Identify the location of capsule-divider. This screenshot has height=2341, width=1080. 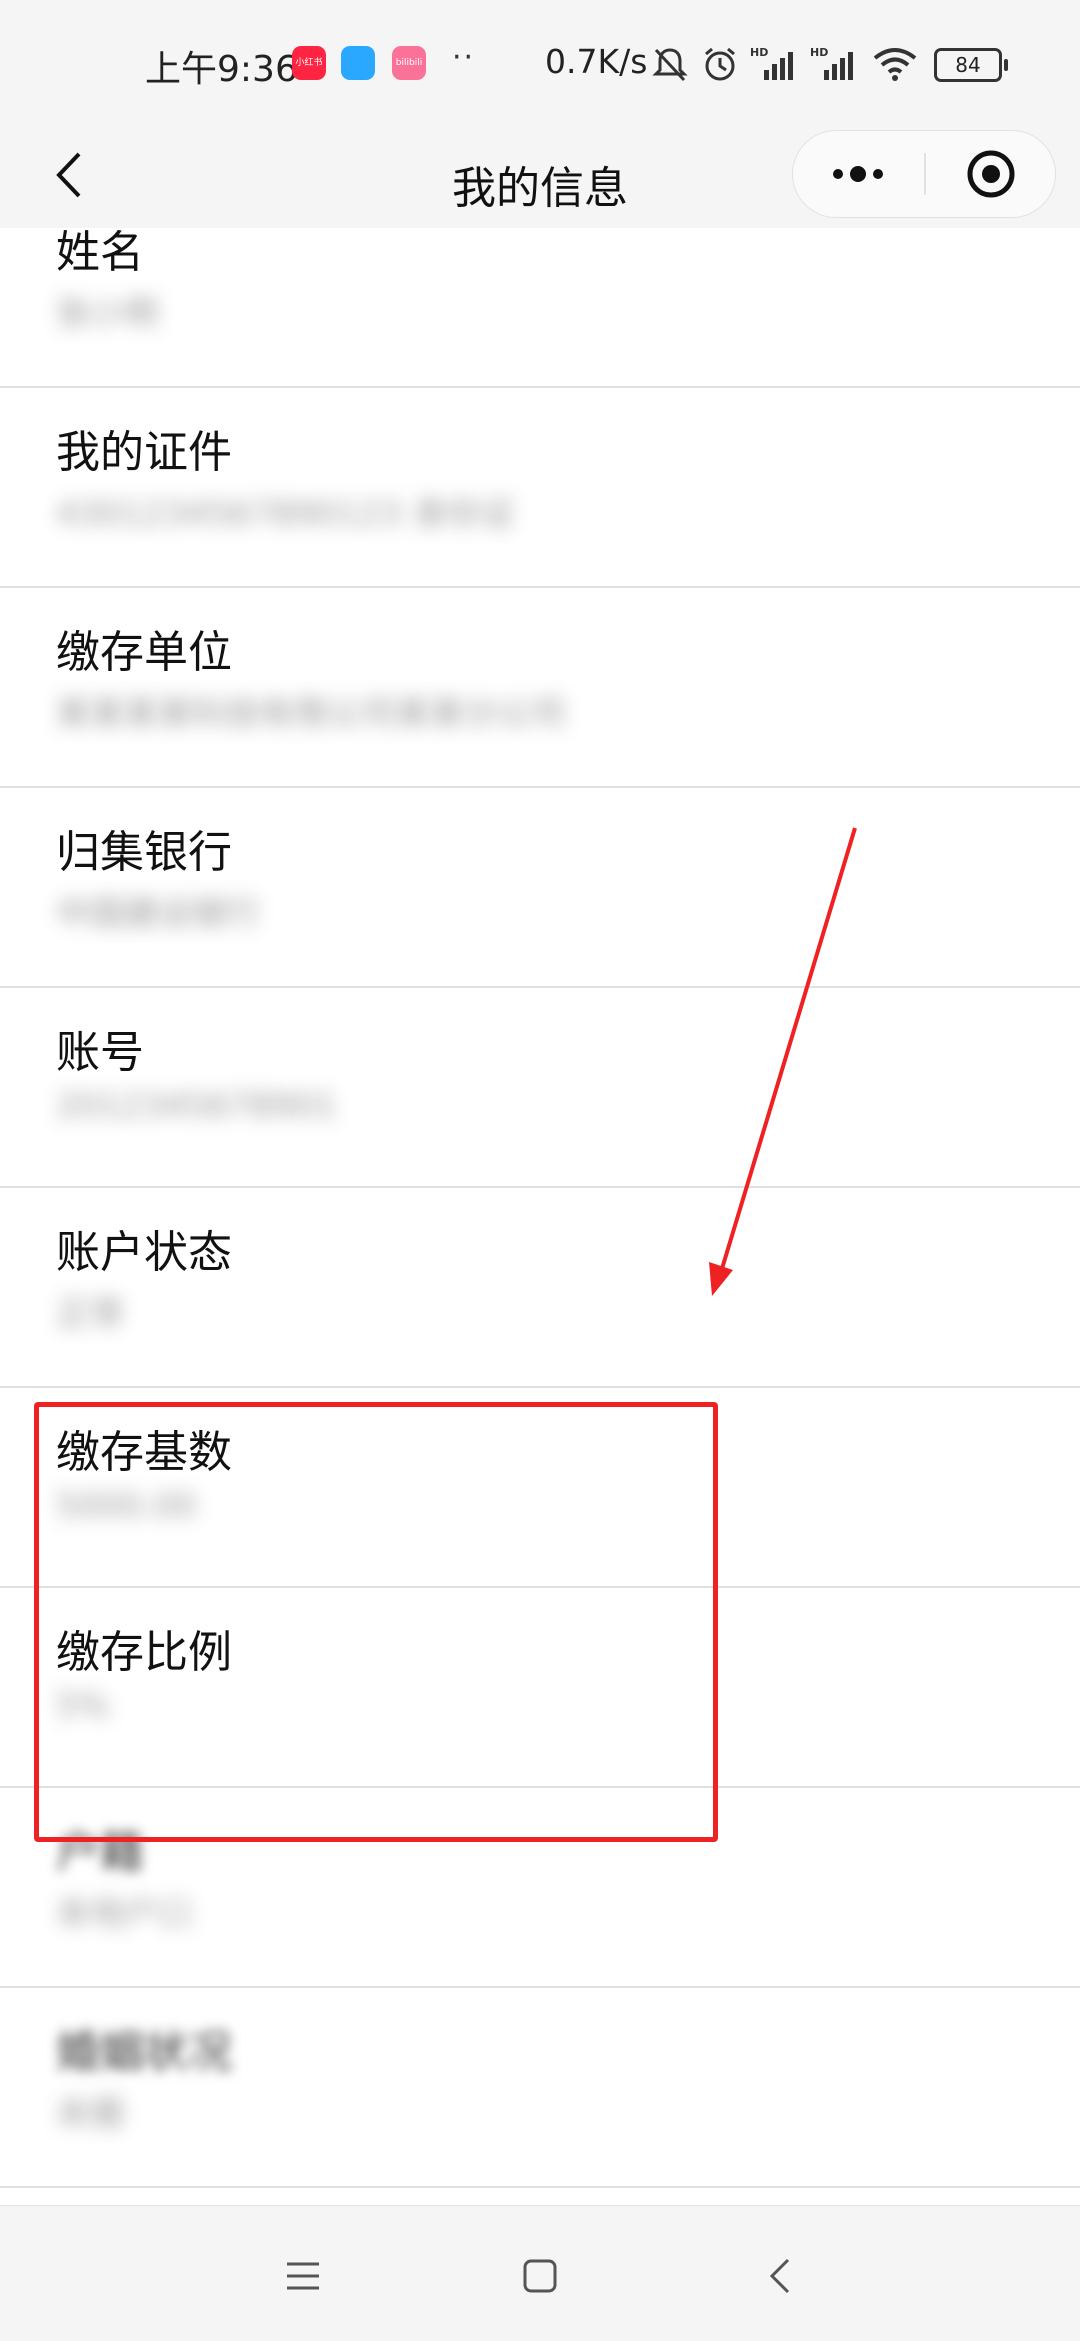
(925, 174).